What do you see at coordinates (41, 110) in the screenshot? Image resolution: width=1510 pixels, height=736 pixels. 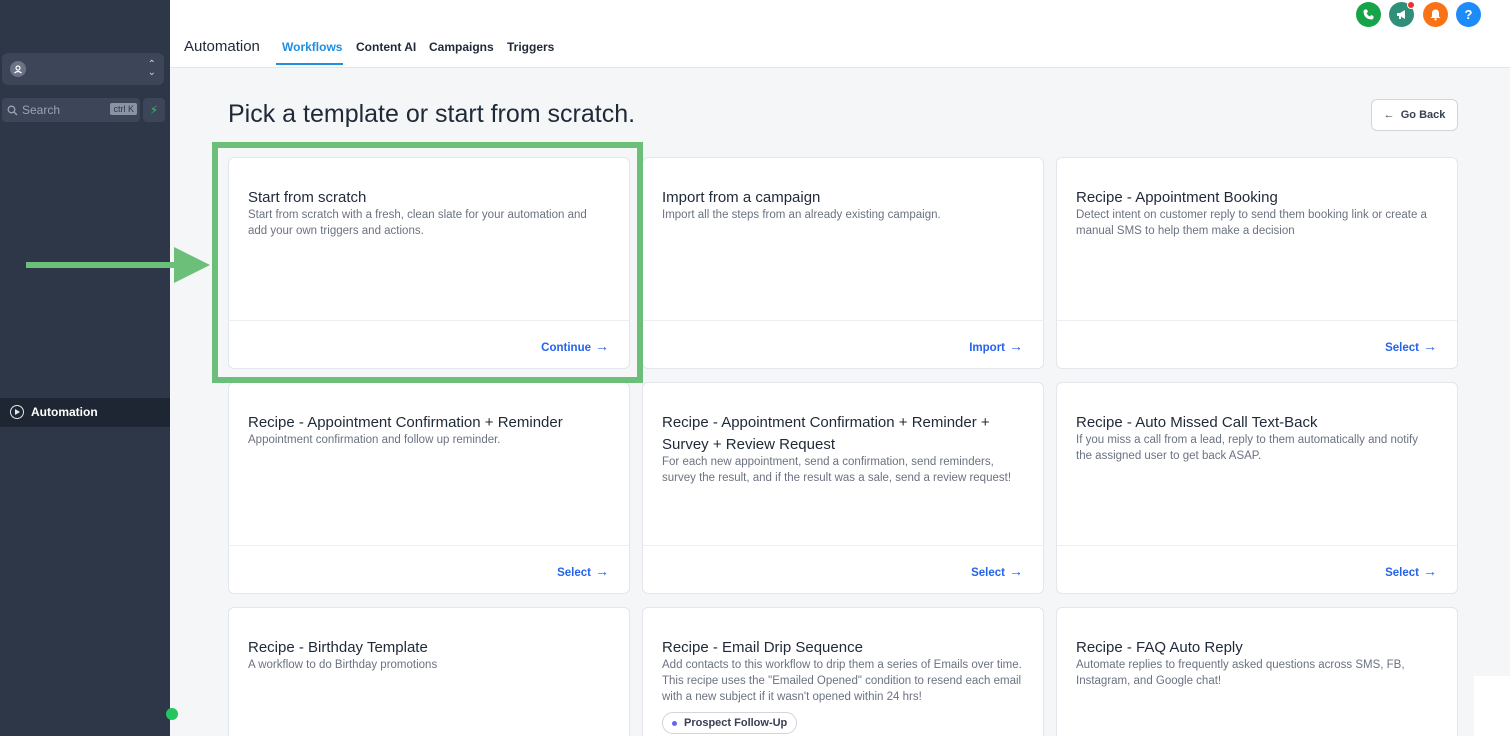 I see `search-placeholder: Search` at bounding box center [41, 110].